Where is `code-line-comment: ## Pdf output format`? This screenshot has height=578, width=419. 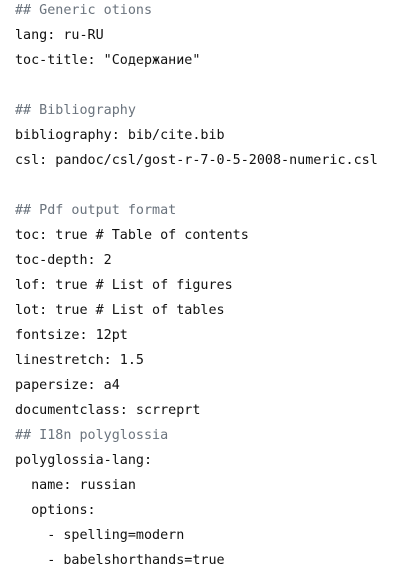 code-line-comment: ## Pdf output format is located at coordinates (96, 210).